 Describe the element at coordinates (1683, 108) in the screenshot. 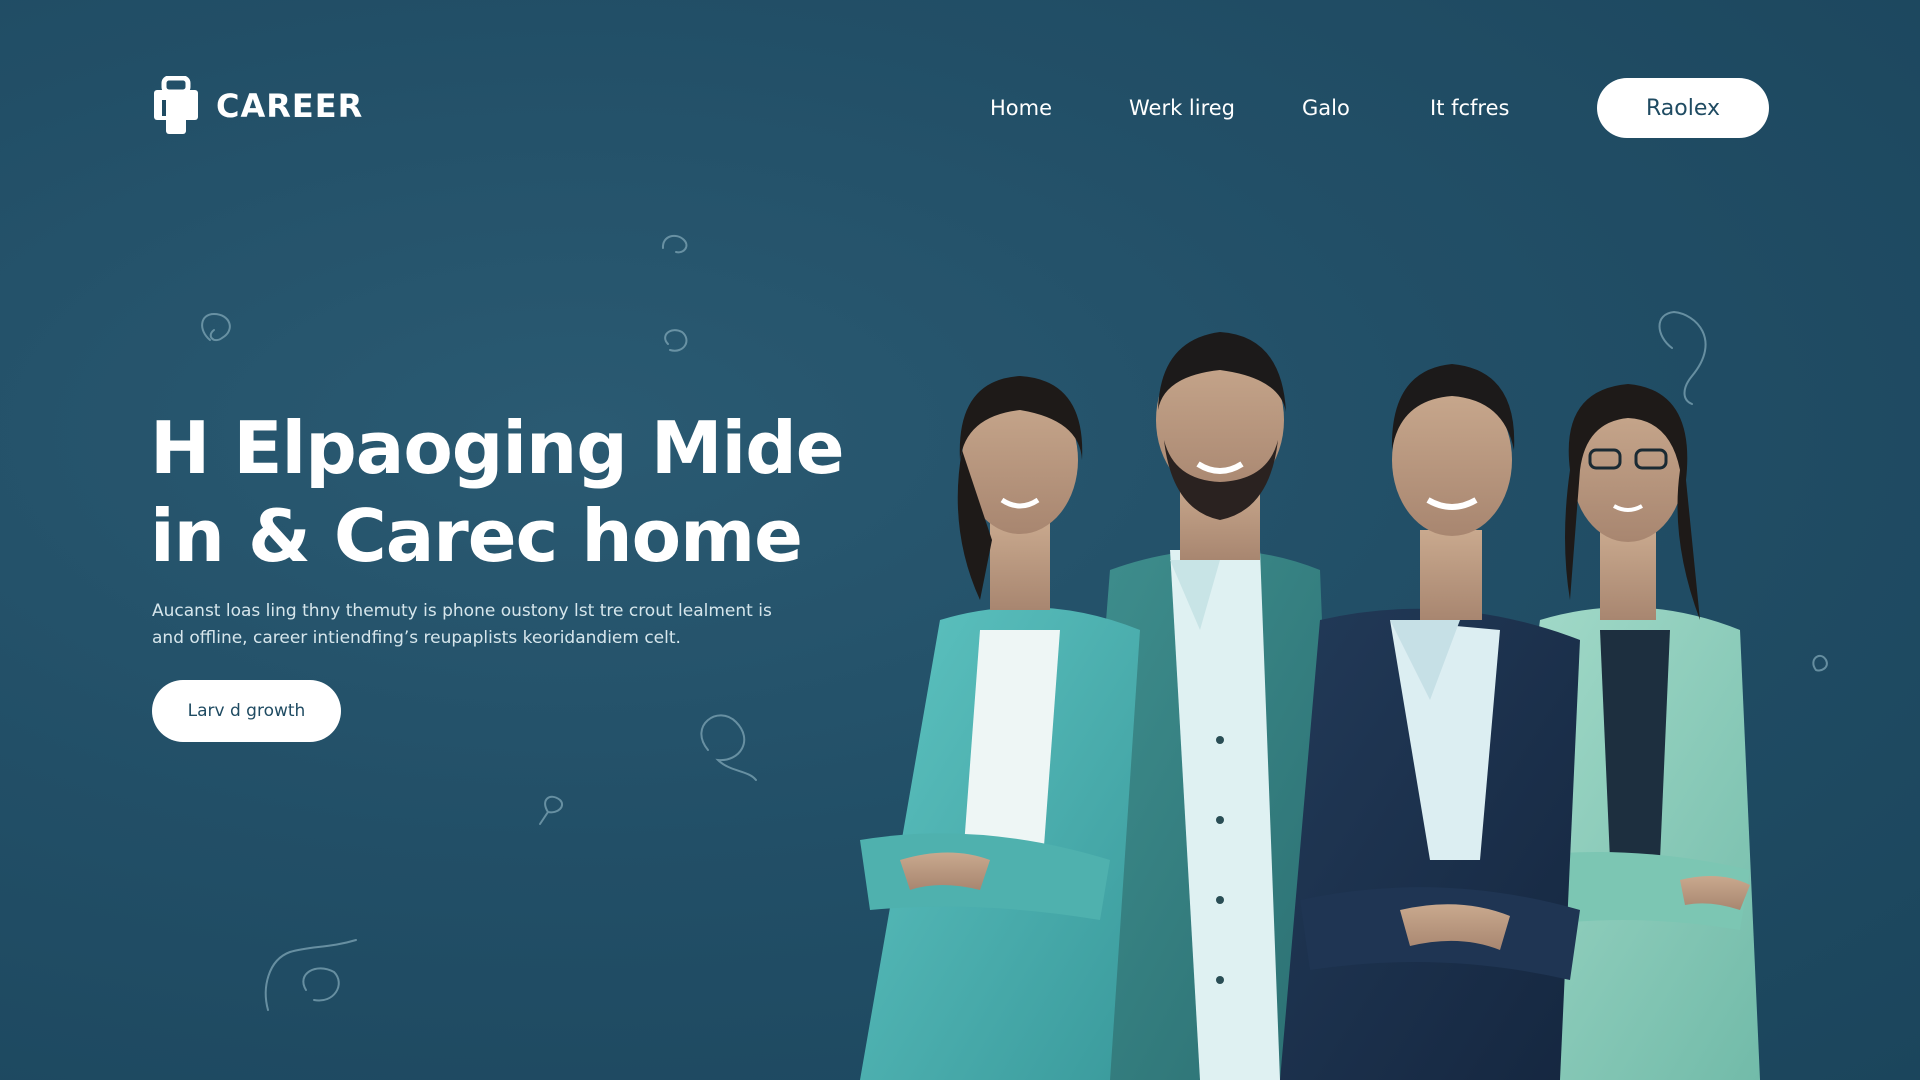

I see `header-cta-button: Raolex` at that location.